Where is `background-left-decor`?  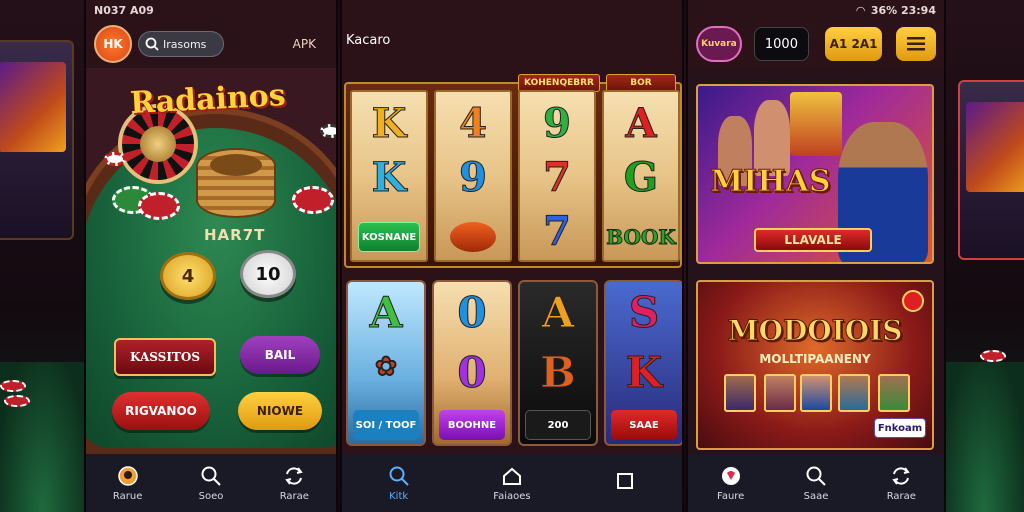 background-left-decor is located at coordinates (43, 256).